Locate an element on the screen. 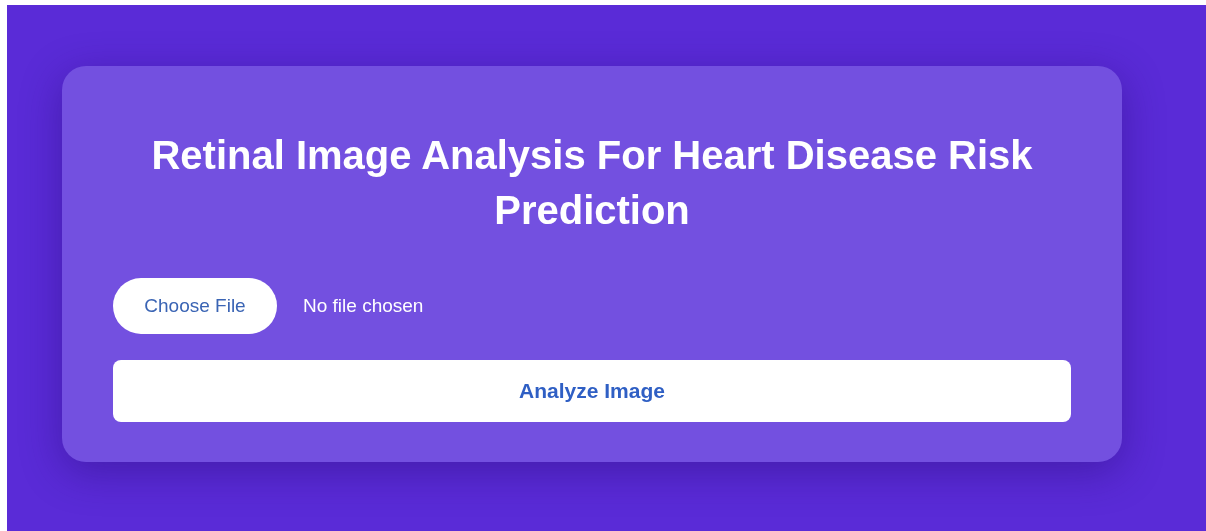  analyze-image-button: Analyze Image is located at coordinates (592, 391).